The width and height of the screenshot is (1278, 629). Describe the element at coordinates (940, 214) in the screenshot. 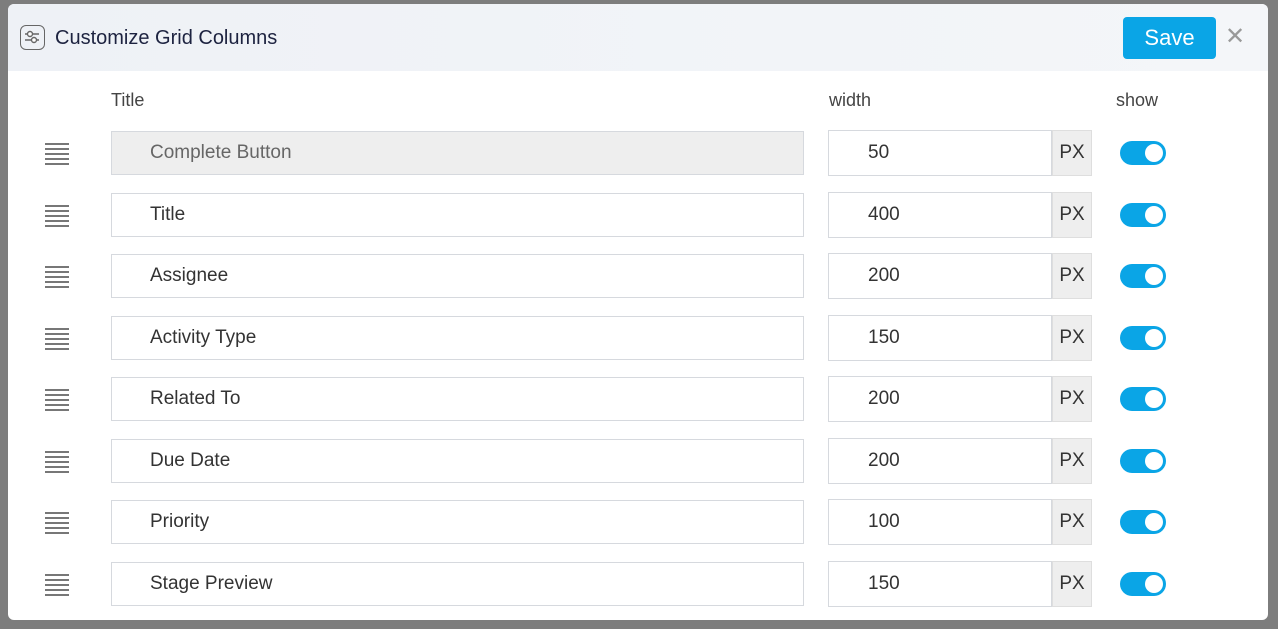

I see `column-width-input: 400` at that location.